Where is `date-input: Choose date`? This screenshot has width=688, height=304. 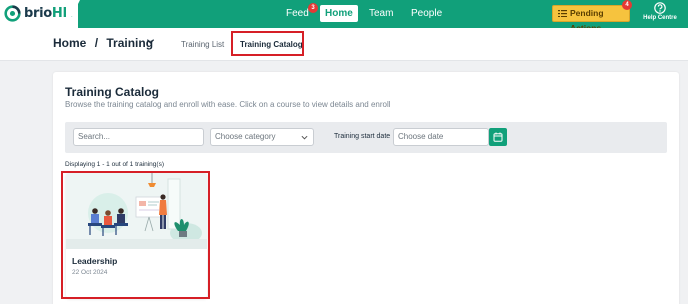
date-input: Choose date is located at coordinates (441, 137).